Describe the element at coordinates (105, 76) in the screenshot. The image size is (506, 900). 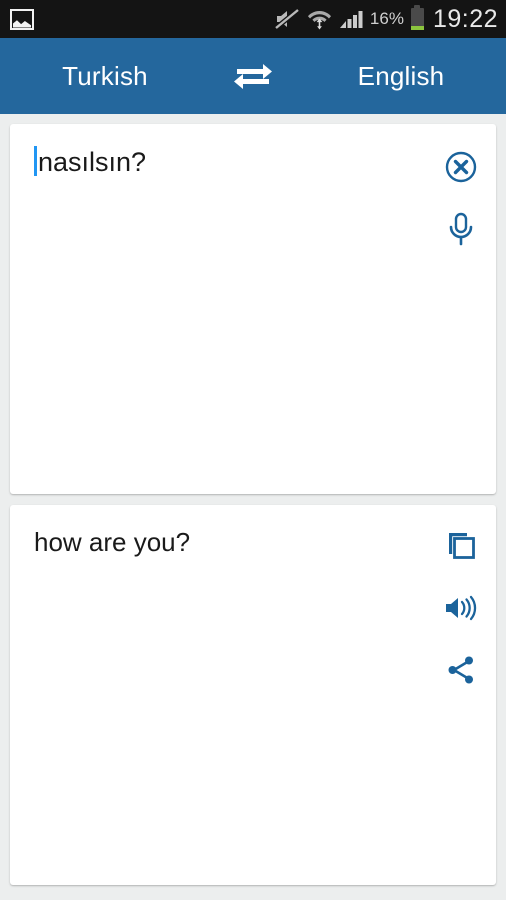
I see `source-language-button: Turkish` at that location.